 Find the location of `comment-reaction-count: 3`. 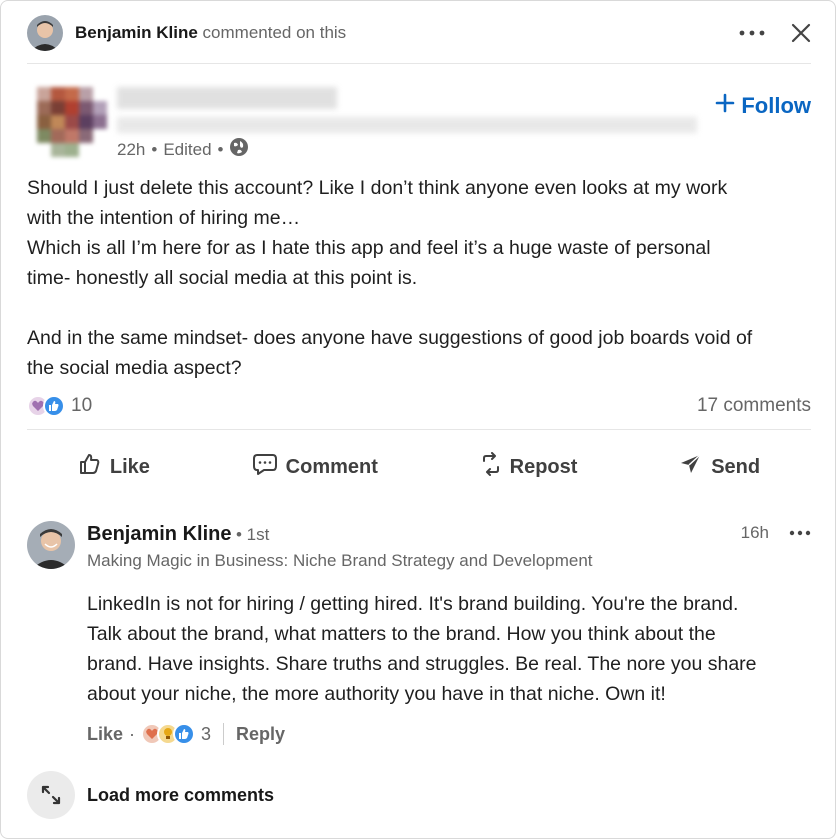

comment-reaction-count: 3 is located at coordinates (206, 733).